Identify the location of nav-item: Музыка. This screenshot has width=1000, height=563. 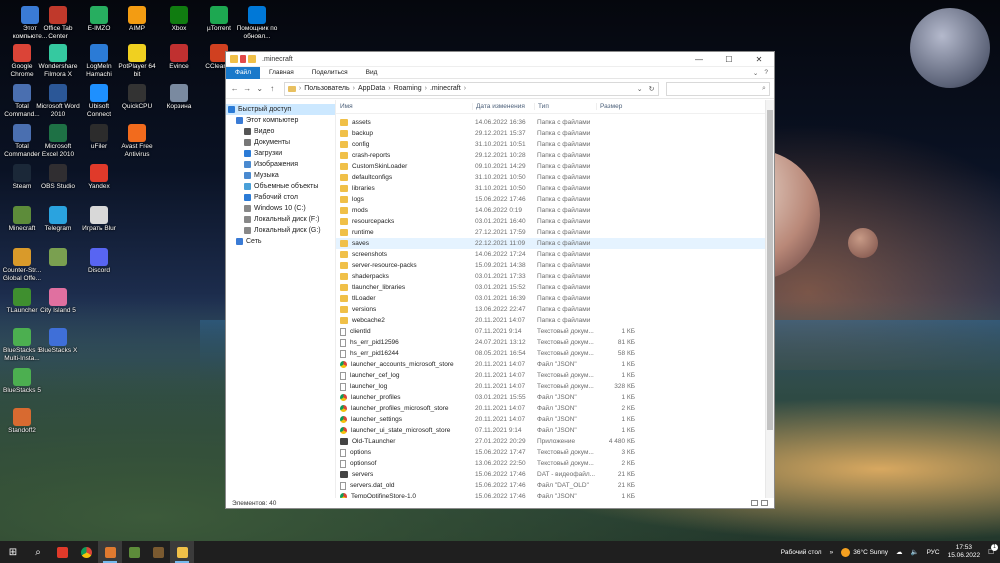
(280, 175).